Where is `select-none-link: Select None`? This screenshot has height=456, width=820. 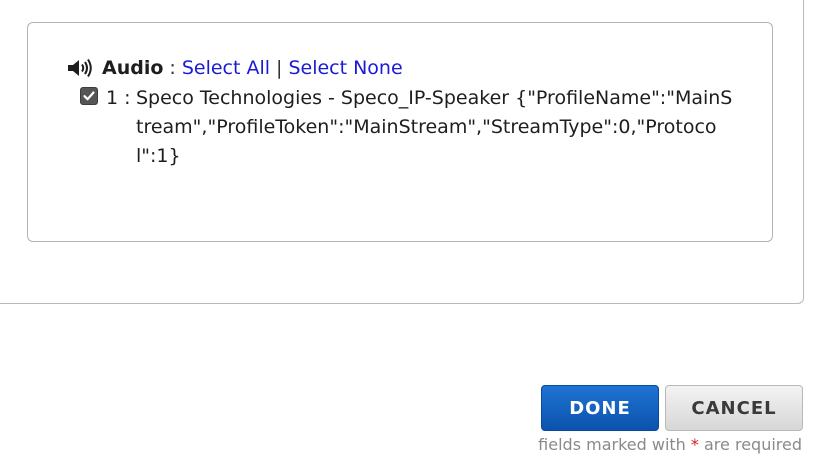 select-none-link: Select None is located at coordinates (345, 68).